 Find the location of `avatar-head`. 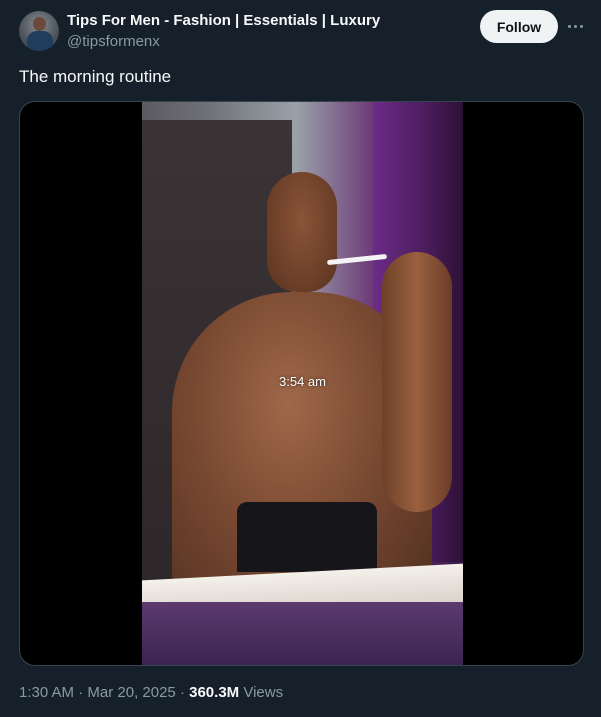

avatar-head is located at coordinates (39, 24).